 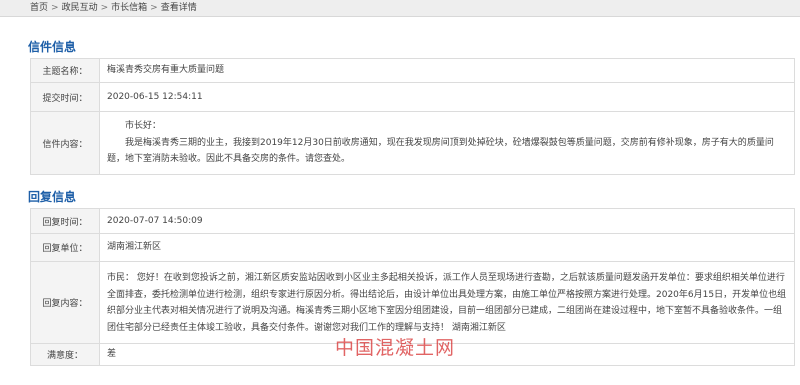 I want to click on breadcrumb-home: 首页, so click(x=39, y=8).